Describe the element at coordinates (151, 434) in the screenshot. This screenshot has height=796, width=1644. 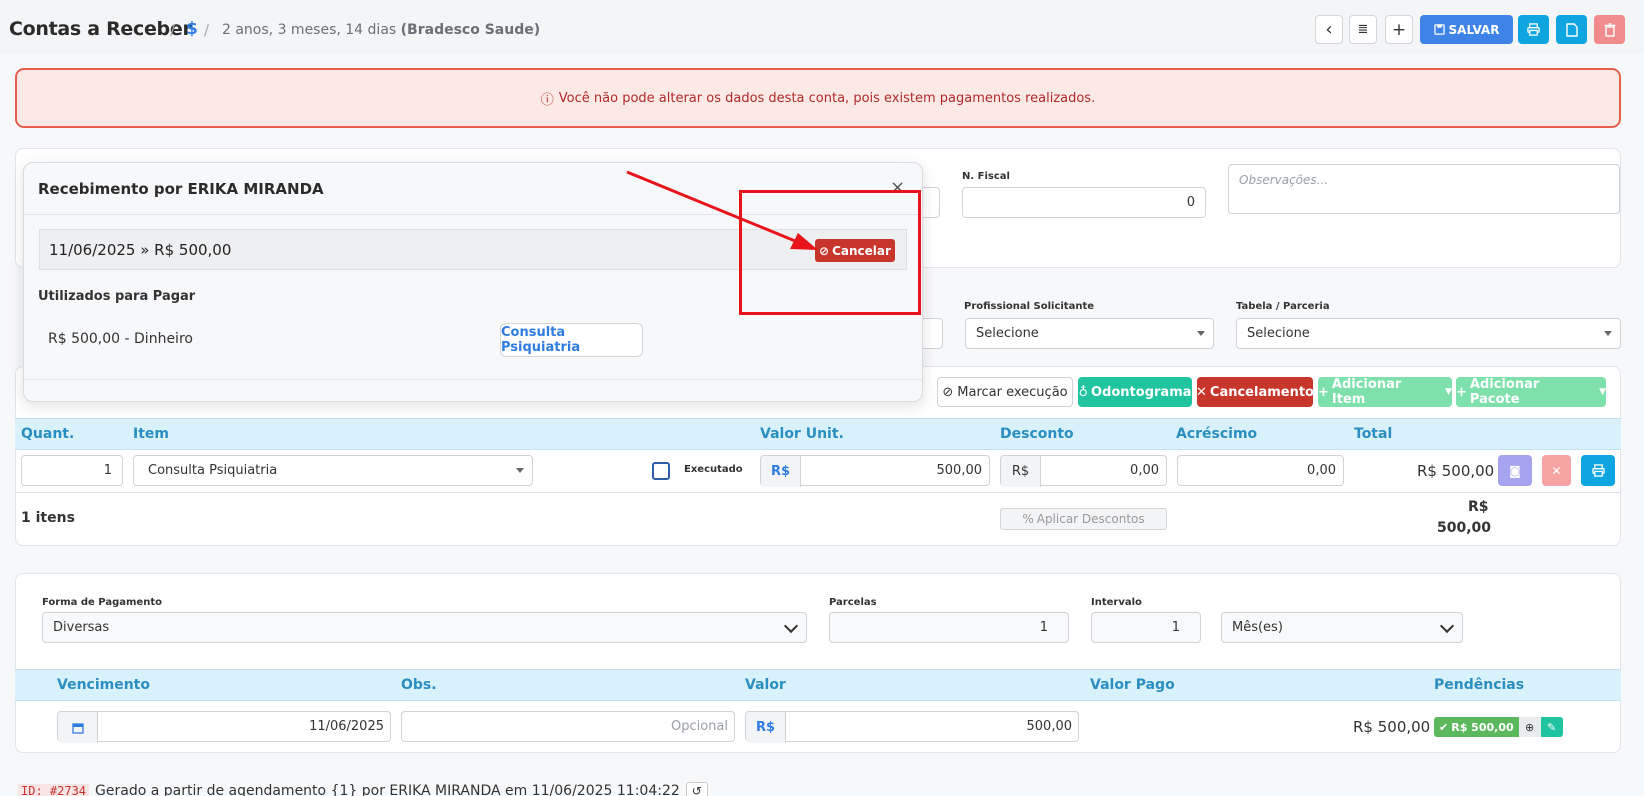
I see `col-item: Item` at that location.